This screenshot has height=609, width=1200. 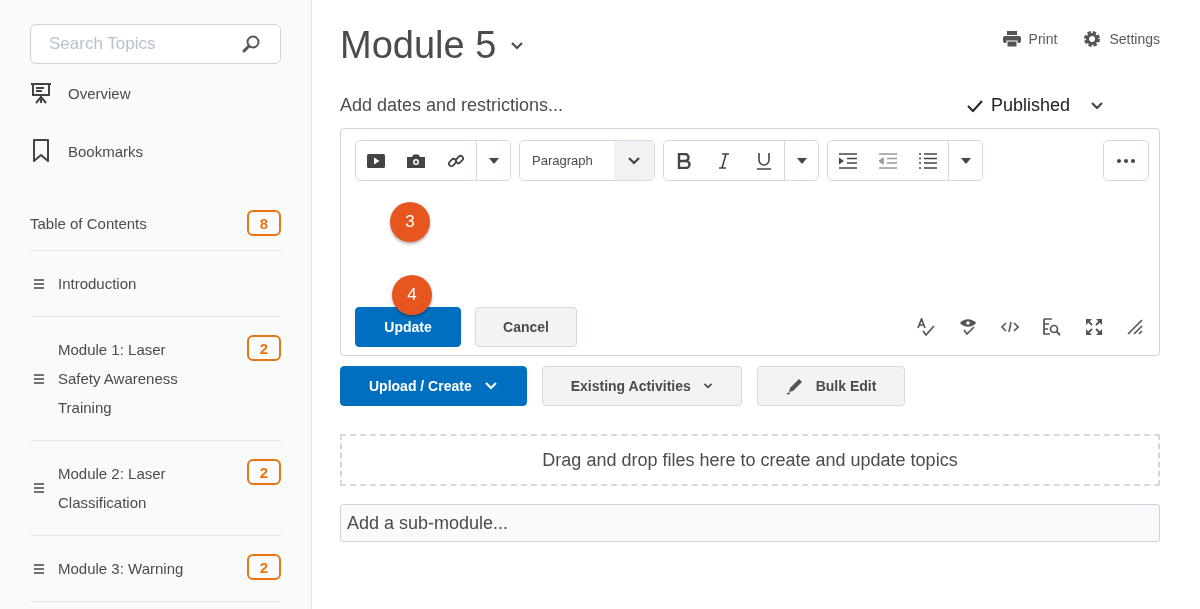 What do you see at coordinates (155, 93) in the screenshot?
I see `nav-item: Overview` at bounding box center [155, 93].